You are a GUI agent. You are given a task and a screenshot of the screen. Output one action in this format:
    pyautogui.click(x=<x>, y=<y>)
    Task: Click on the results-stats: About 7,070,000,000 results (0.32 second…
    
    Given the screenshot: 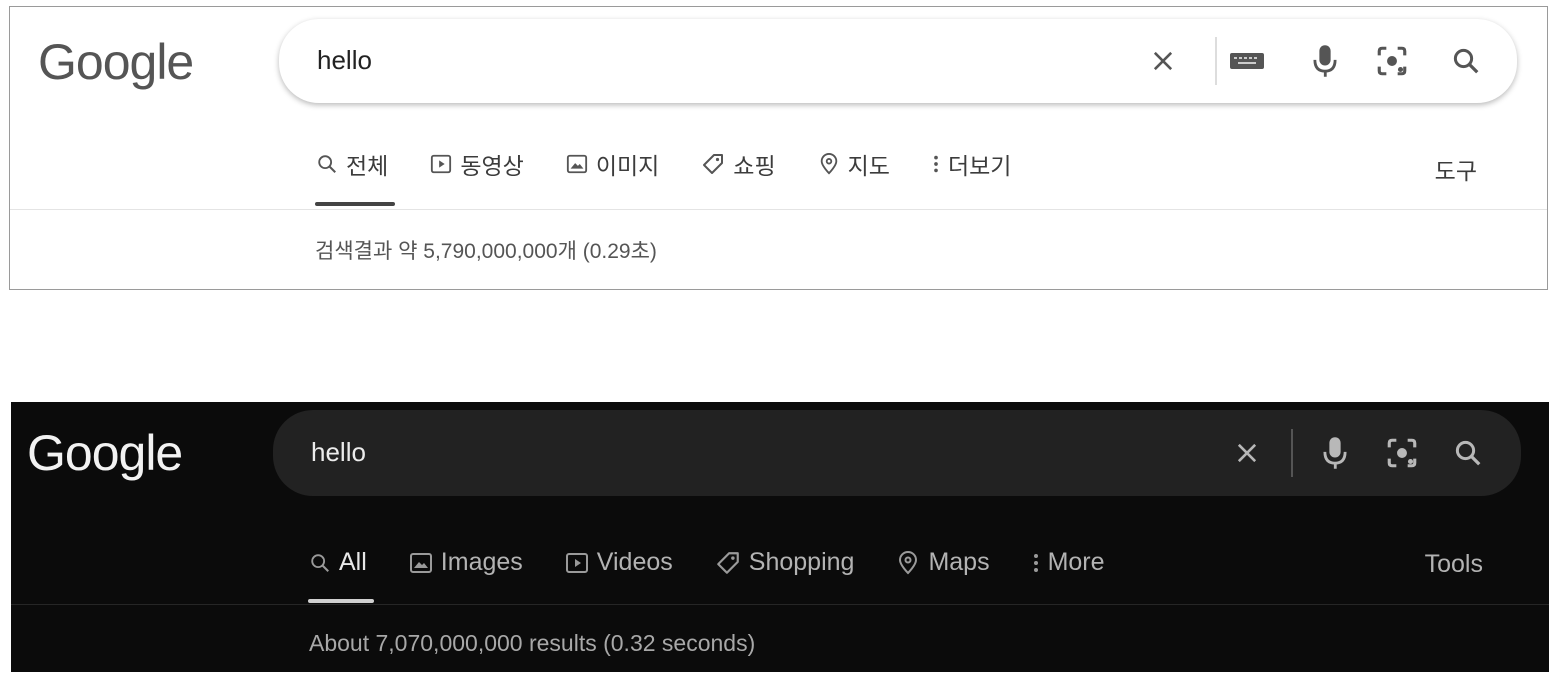 What is the action you would take?
    pyautogui.click(x=532, y=643)
    